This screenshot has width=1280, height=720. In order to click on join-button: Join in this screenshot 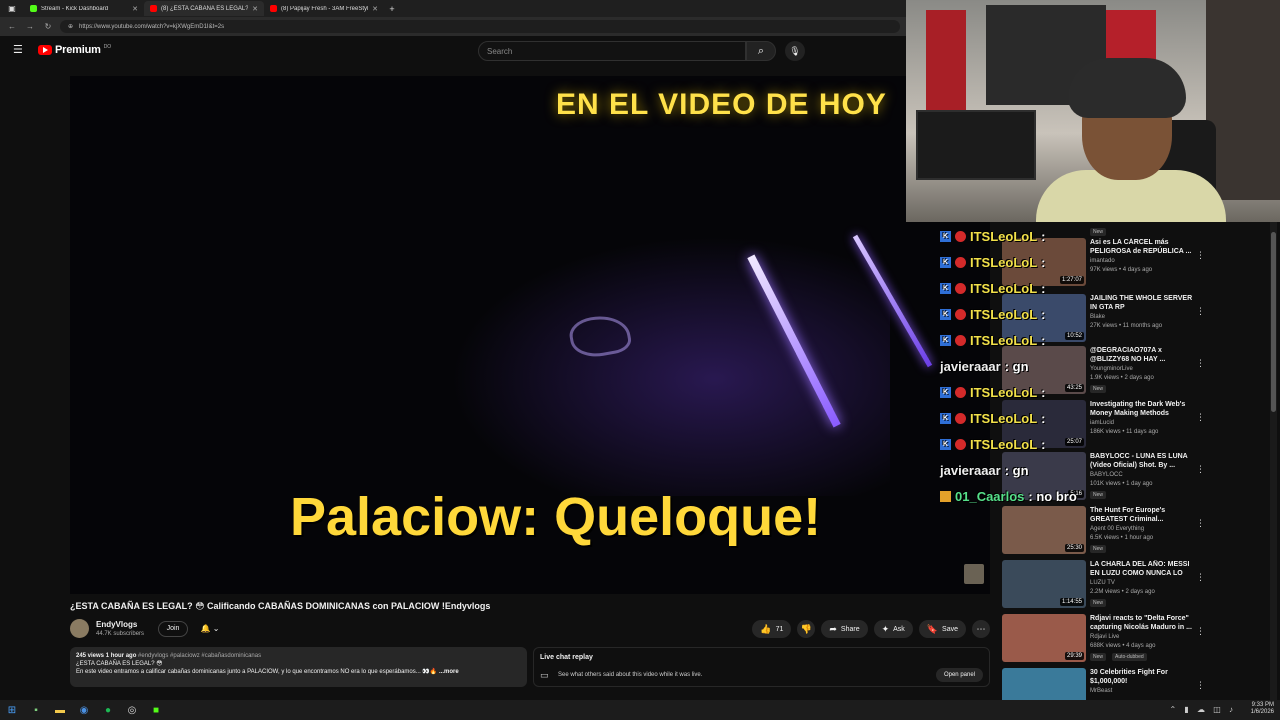, I will do `click(173, 629)`.